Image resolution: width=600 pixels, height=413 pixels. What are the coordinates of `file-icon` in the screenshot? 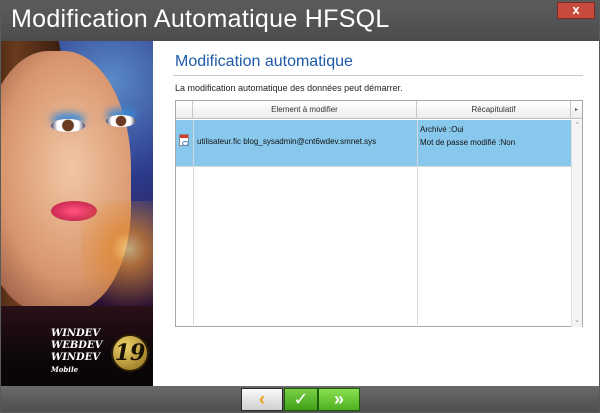 It's located at (184, 140).